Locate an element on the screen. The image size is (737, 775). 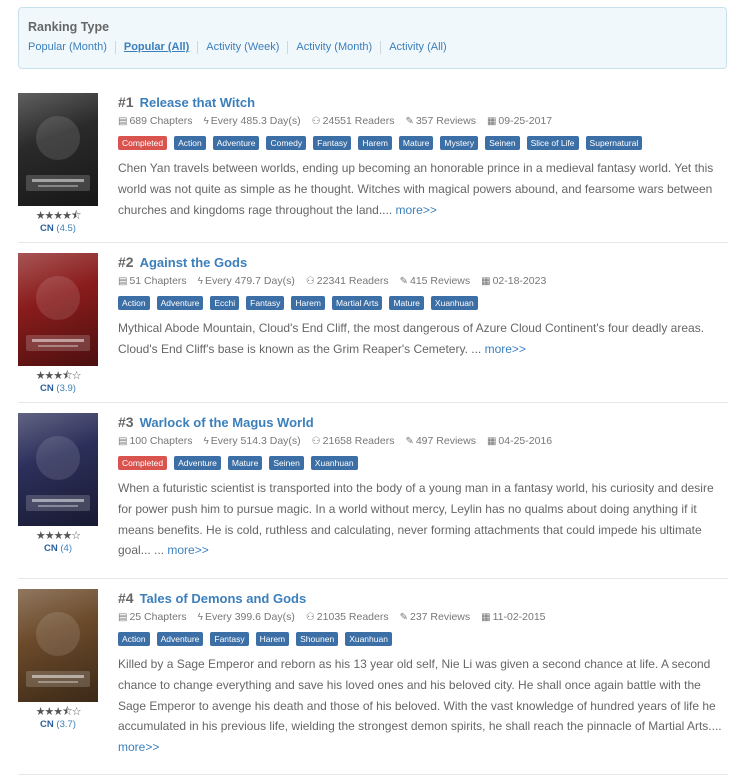
chapters-count: ▤ 100 Chapters is located at coordinates (155, 441).